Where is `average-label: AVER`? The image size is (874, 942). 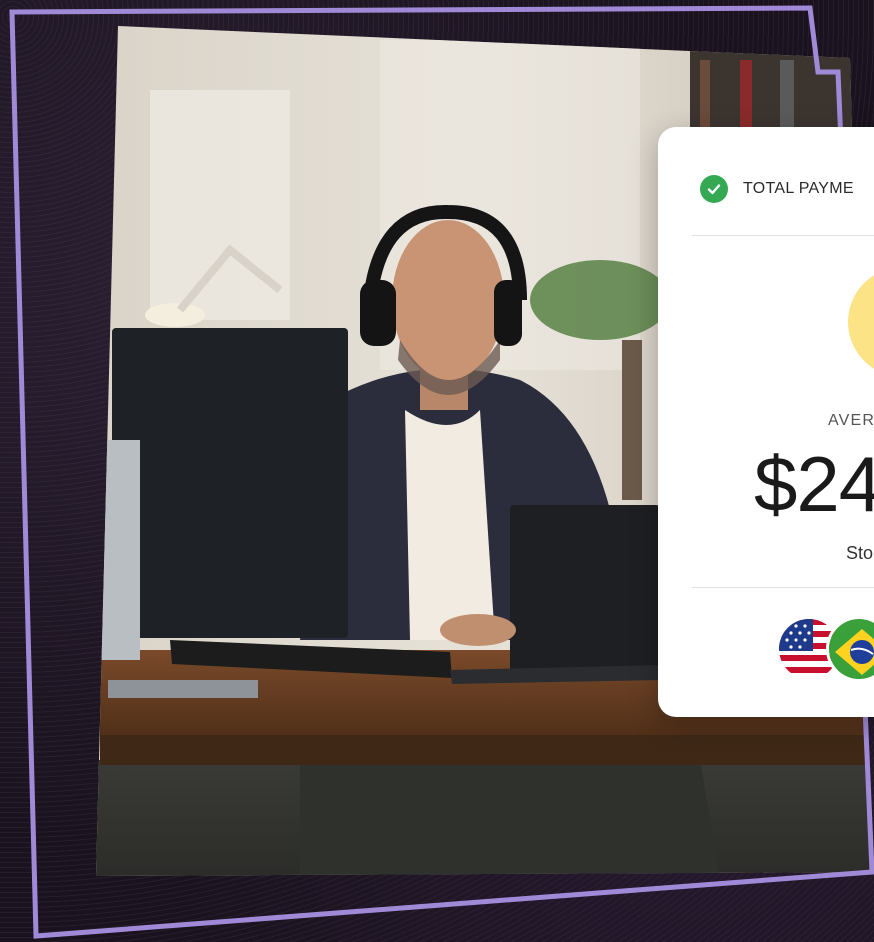 average-label: AVER is located at coordinates (851, 420).